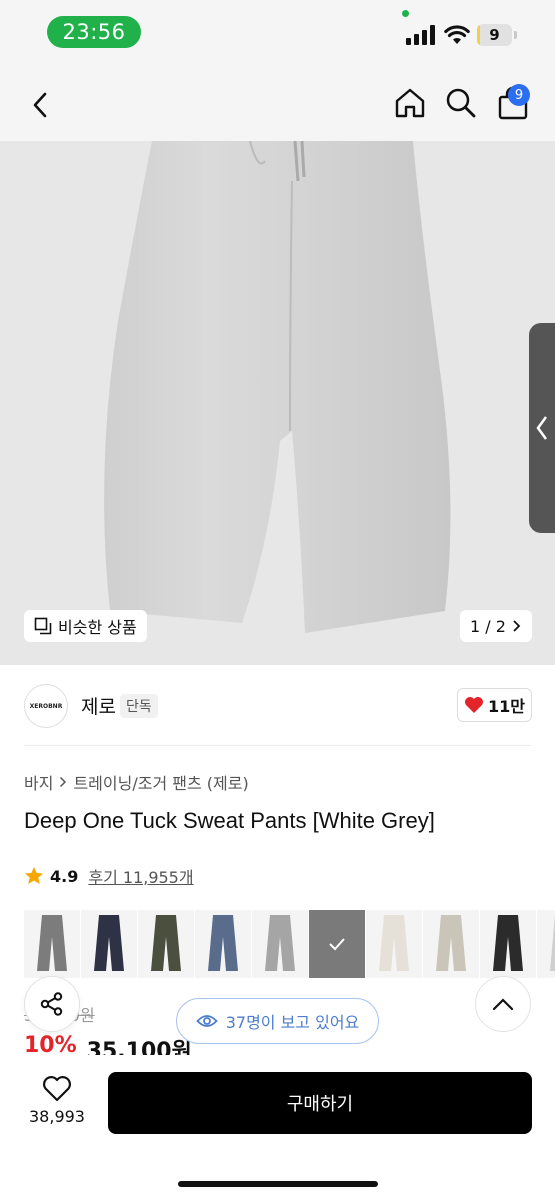 The height and width of the screenshot is (1200, 555). I want to click on breadcrumb-item: 바지, so click(38, 782).